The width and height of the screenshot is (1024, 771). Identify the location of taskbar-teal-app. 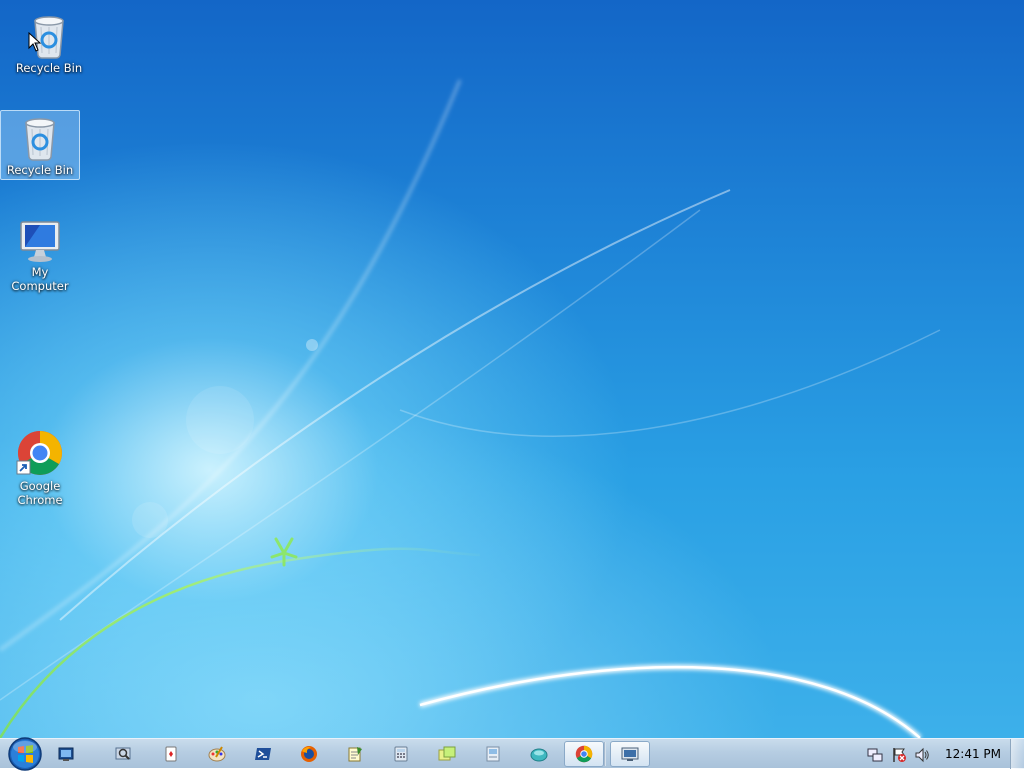
(539, 754).